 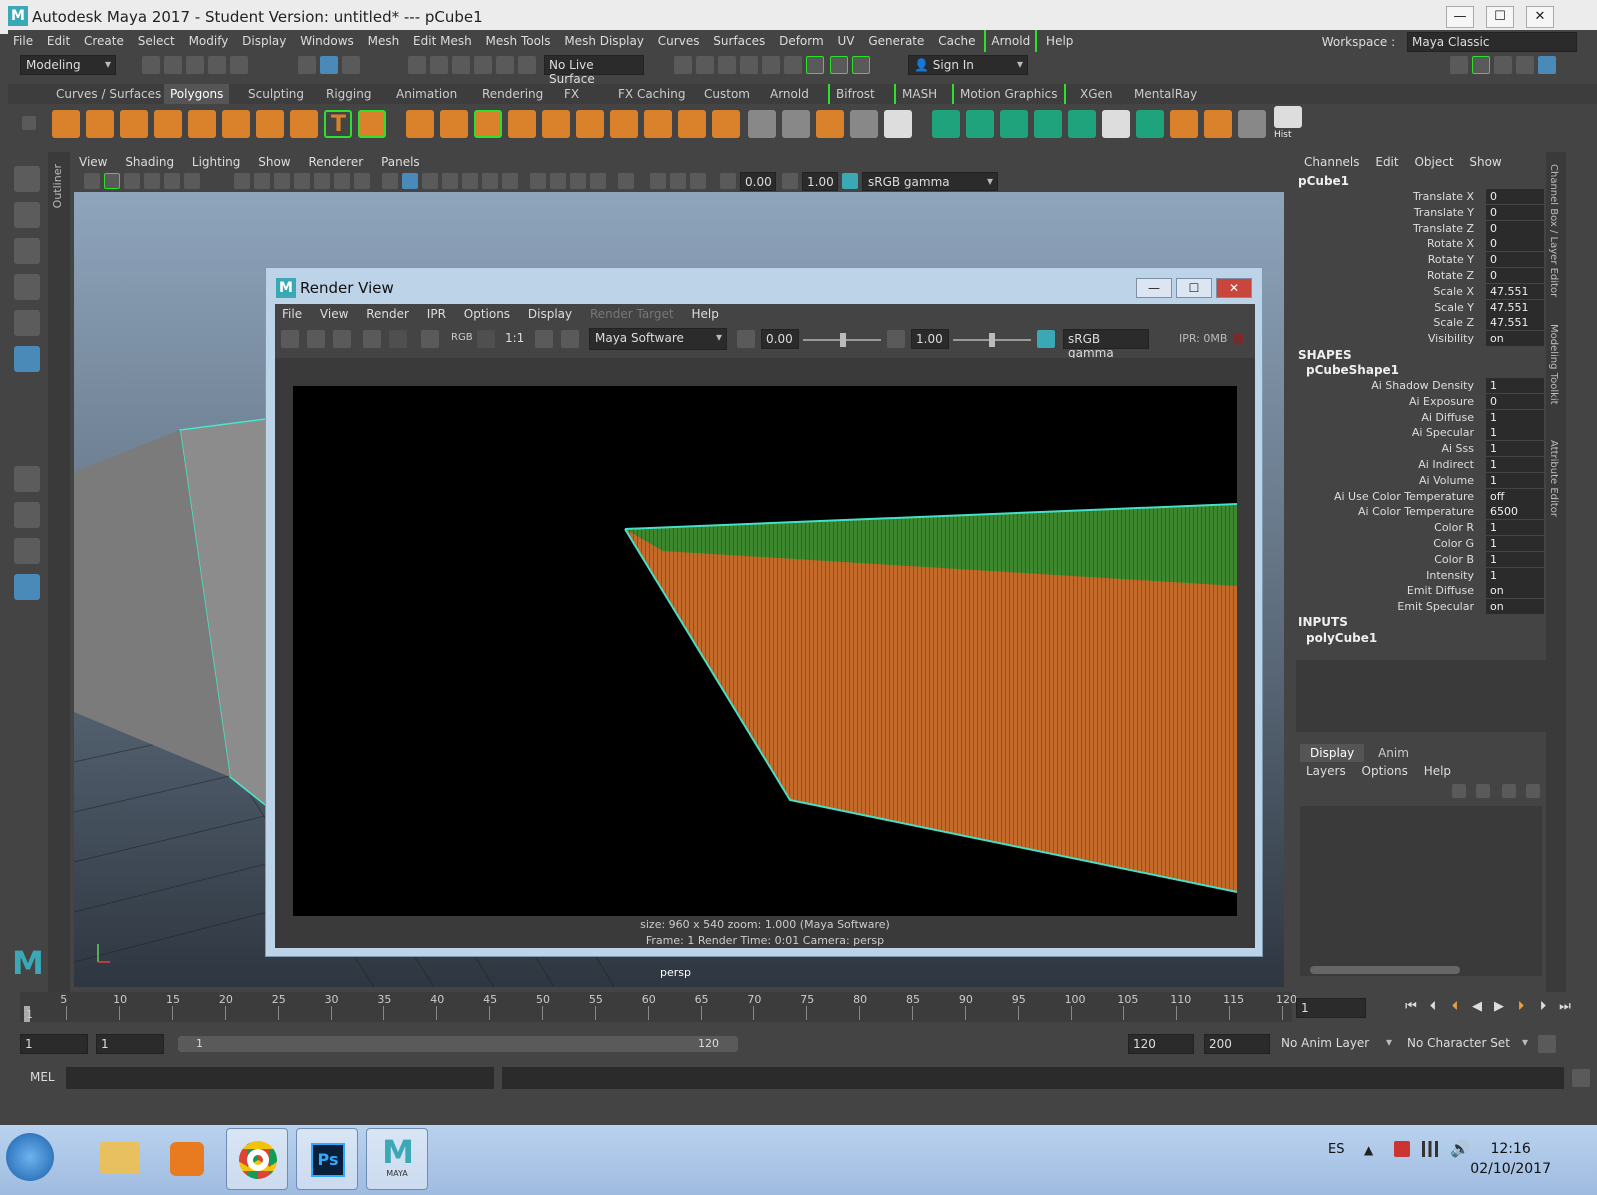 I want to click on shelf-menu-icon, so click(x=29, y=123).